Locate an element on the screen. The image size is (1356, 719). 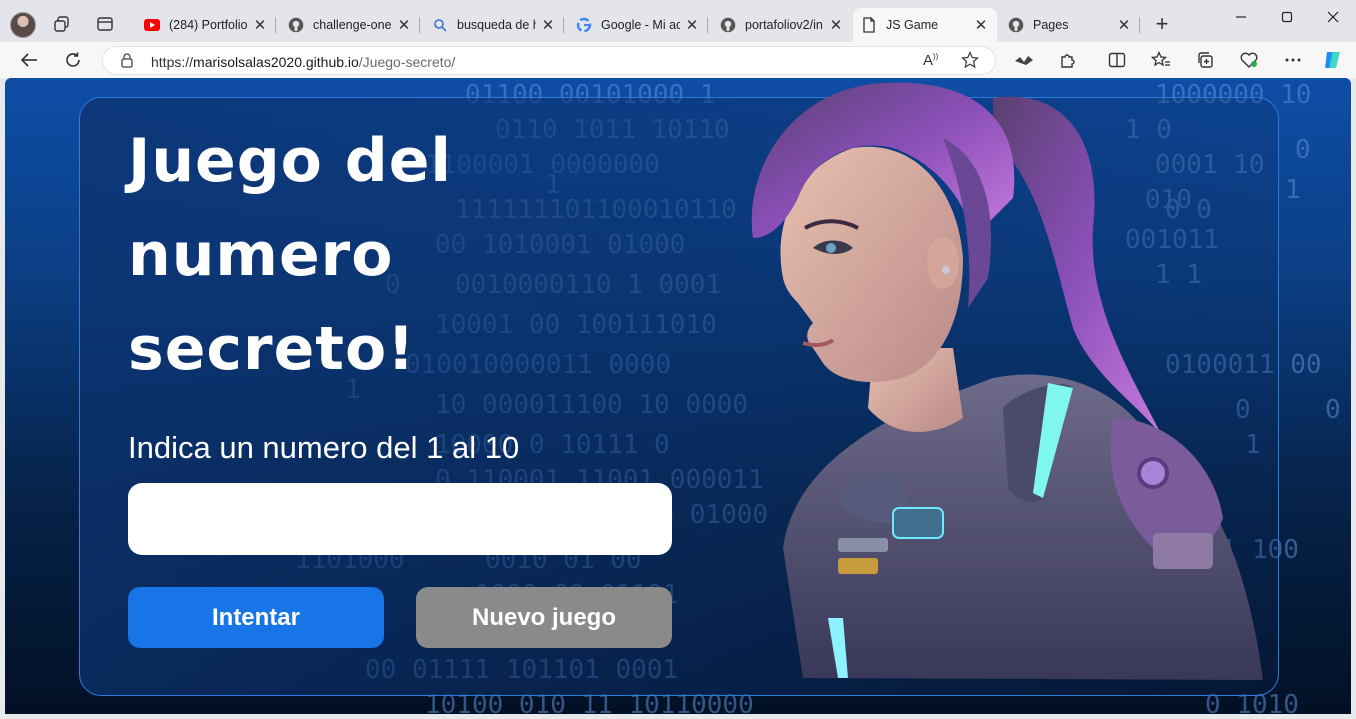
tab-actions-icon is located at coordinates (105, 24).